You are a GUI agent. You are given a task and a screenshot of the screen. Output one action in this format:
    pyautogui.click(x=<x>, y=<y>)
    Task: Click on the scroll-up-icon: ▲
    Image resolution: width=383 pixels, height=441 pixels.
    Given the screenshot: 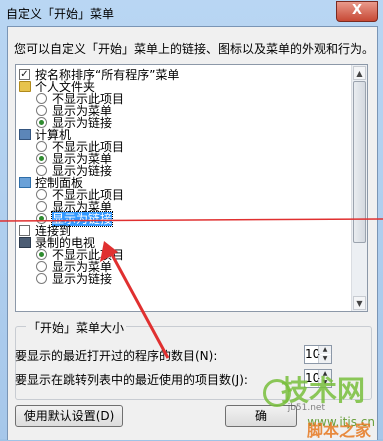 What is the action you would take?
    pyautogui.click(x=359, y=73)
    